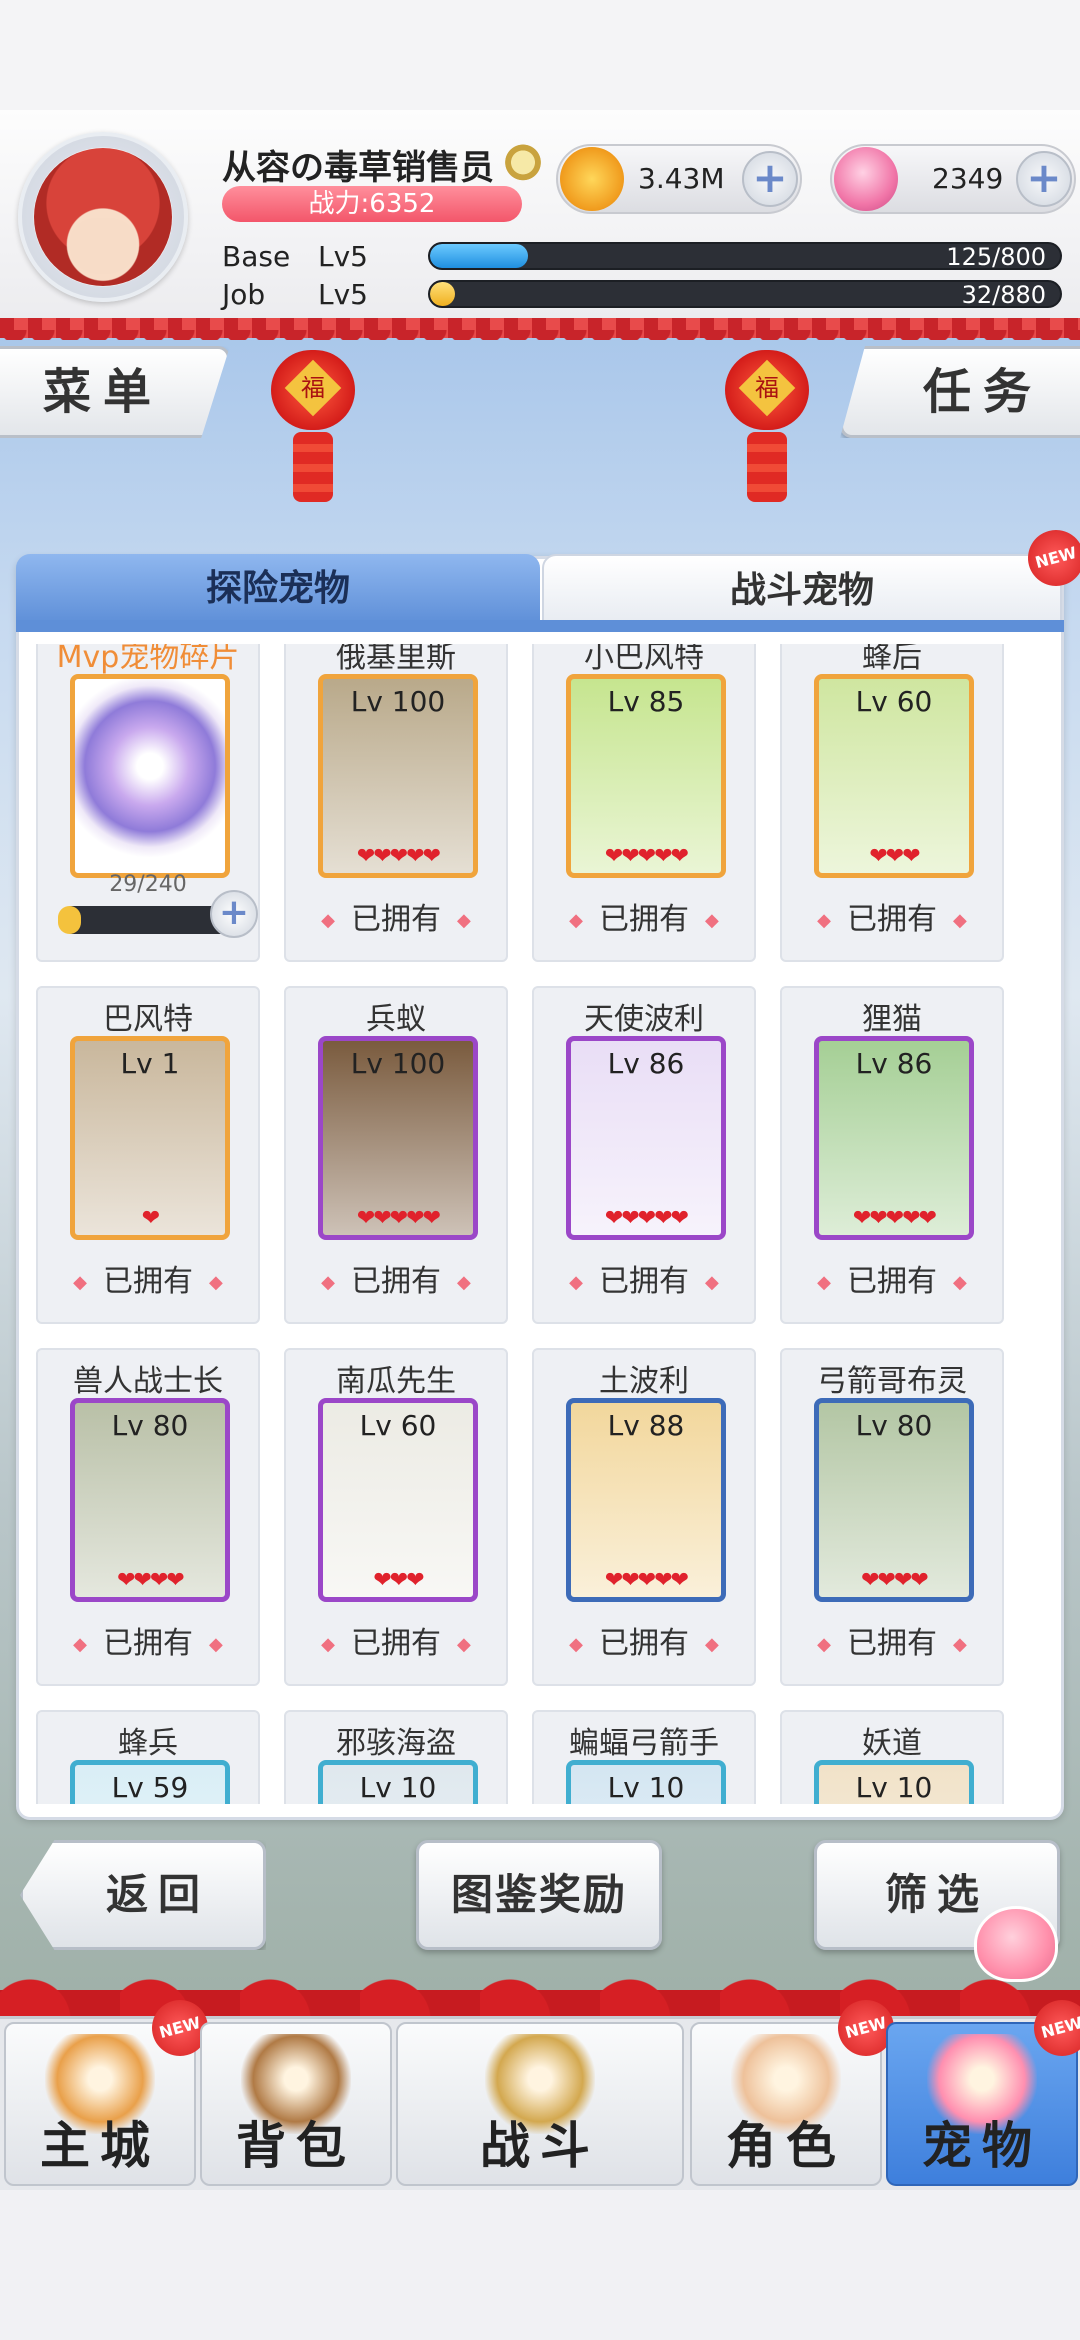  I want to click on lantern-left: 福, so click(313, 425).